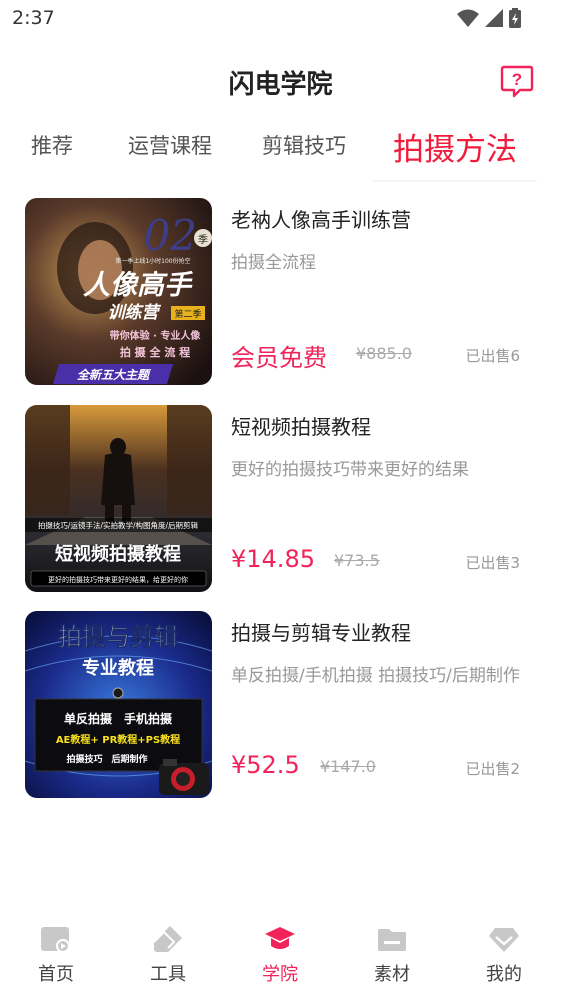 This screenshot has width=561, height=999. I want to click on nav-label: 首页, so click(56, 974).